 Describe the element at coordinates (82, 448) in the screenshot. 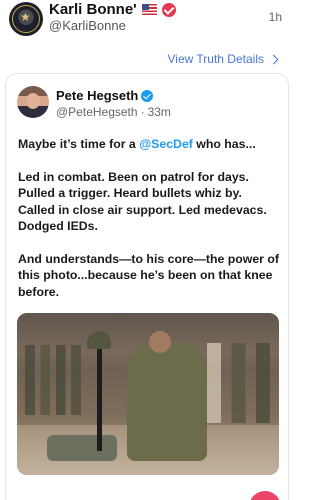

I see `photo-boots` at that location.